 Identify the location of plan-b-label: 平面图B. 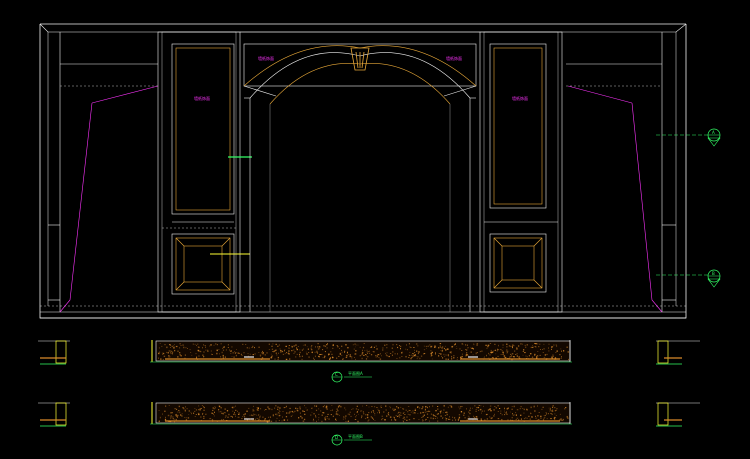
(355, 436).